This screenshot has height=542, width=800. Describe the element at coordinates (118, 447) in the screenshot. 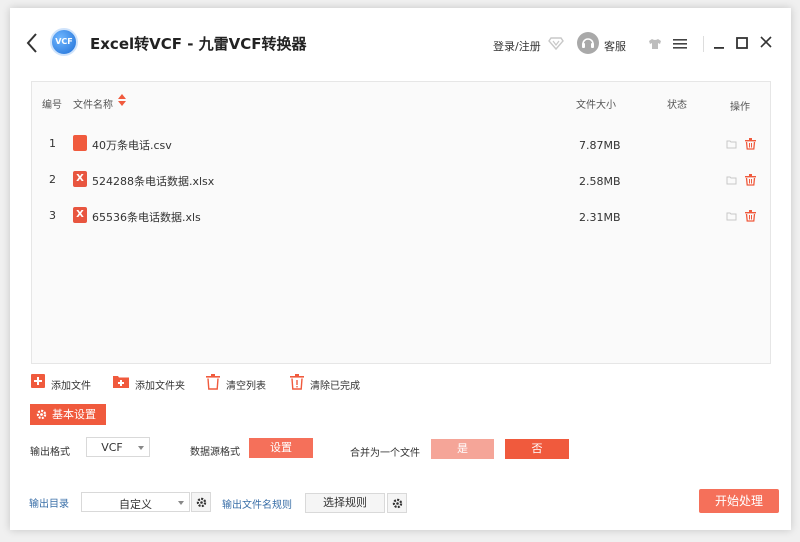

I see `output-format-select: VCF` at that location.